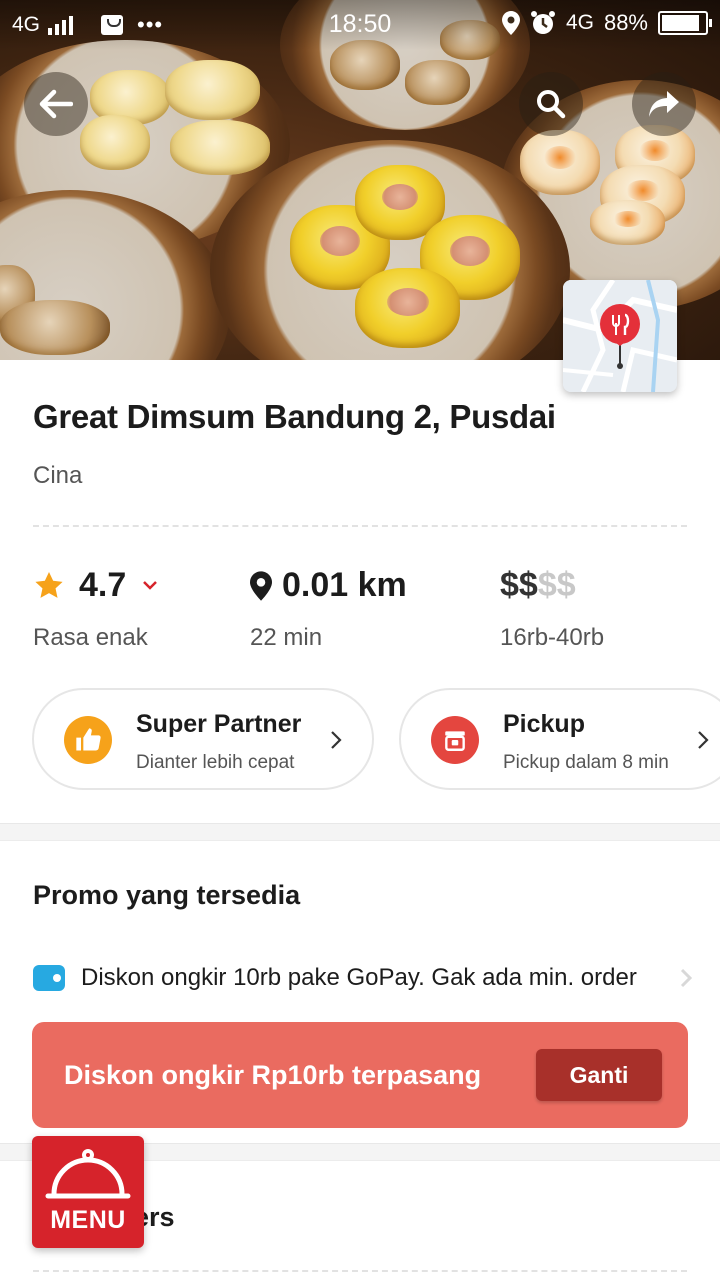 Image resolution: width=720 pixels, height=1280 pixels. Describe the element at coordinates (360, 832) in the screenshot. I see `section-separator` at that location.